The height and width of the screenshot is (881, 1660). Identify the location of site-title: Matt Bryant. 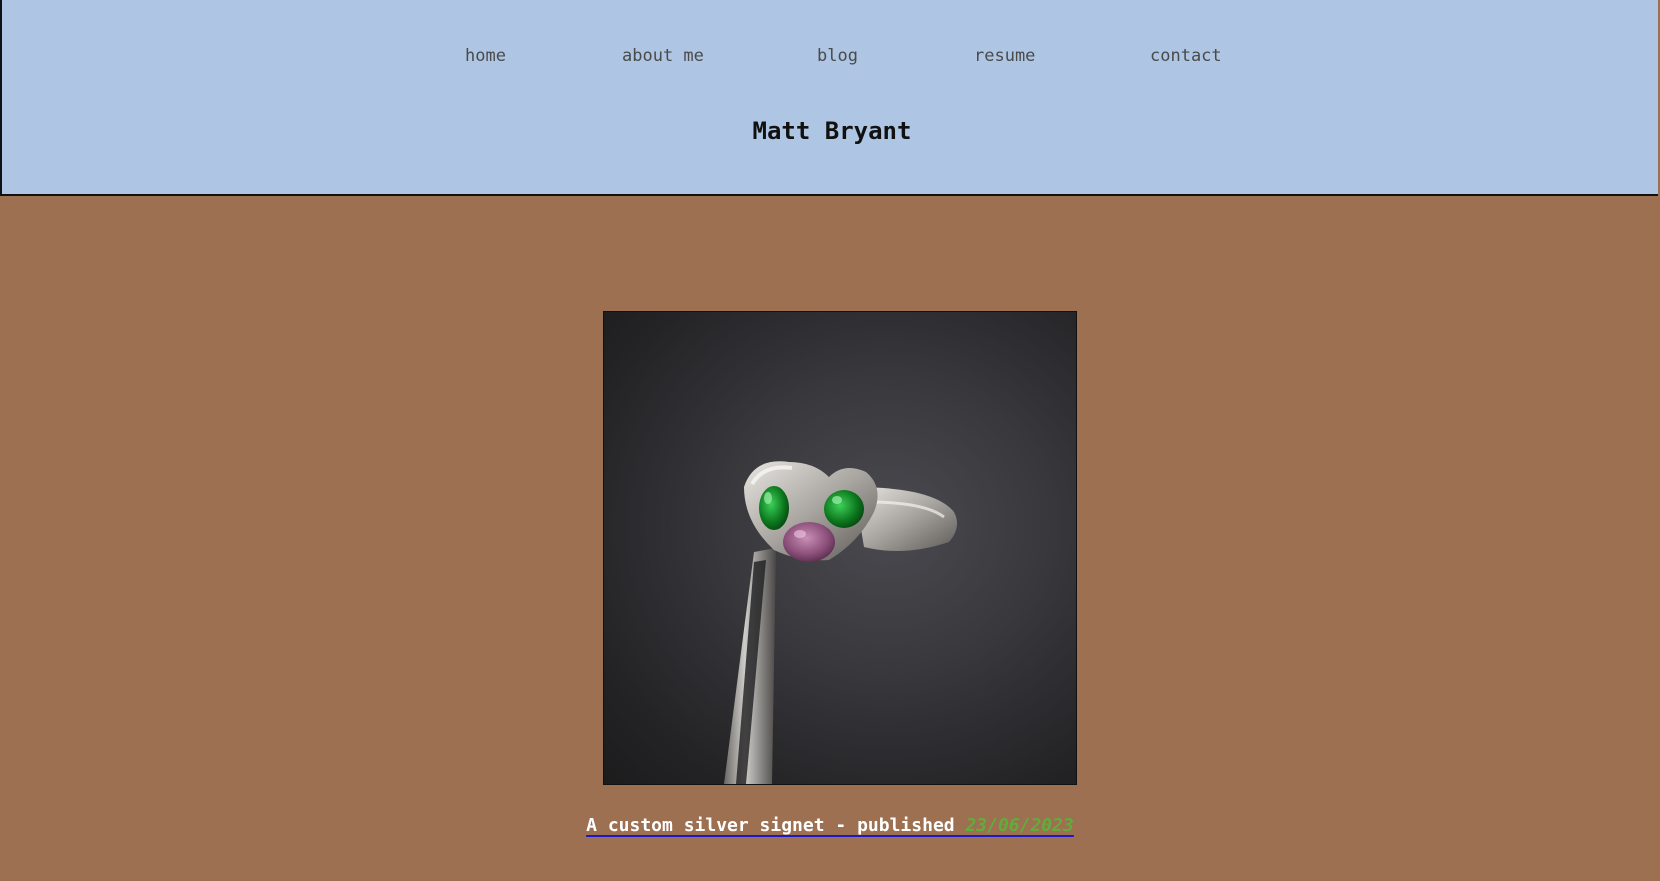
(832, 131).